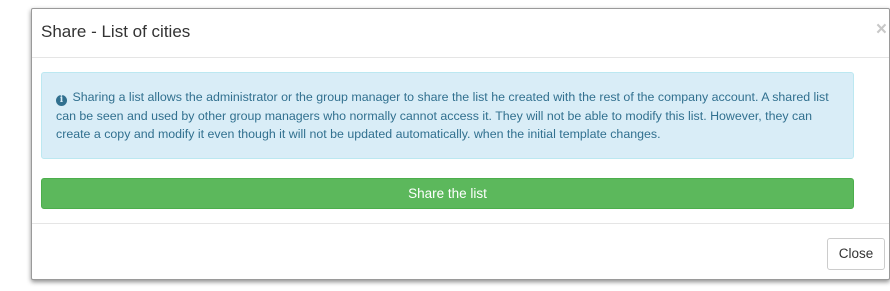 Image resolution: width=890 pixels, height=291 pixels. Describe the element at coordinates (61, 100) in the screenshot. I see `info-circle-icon: i` at that location.